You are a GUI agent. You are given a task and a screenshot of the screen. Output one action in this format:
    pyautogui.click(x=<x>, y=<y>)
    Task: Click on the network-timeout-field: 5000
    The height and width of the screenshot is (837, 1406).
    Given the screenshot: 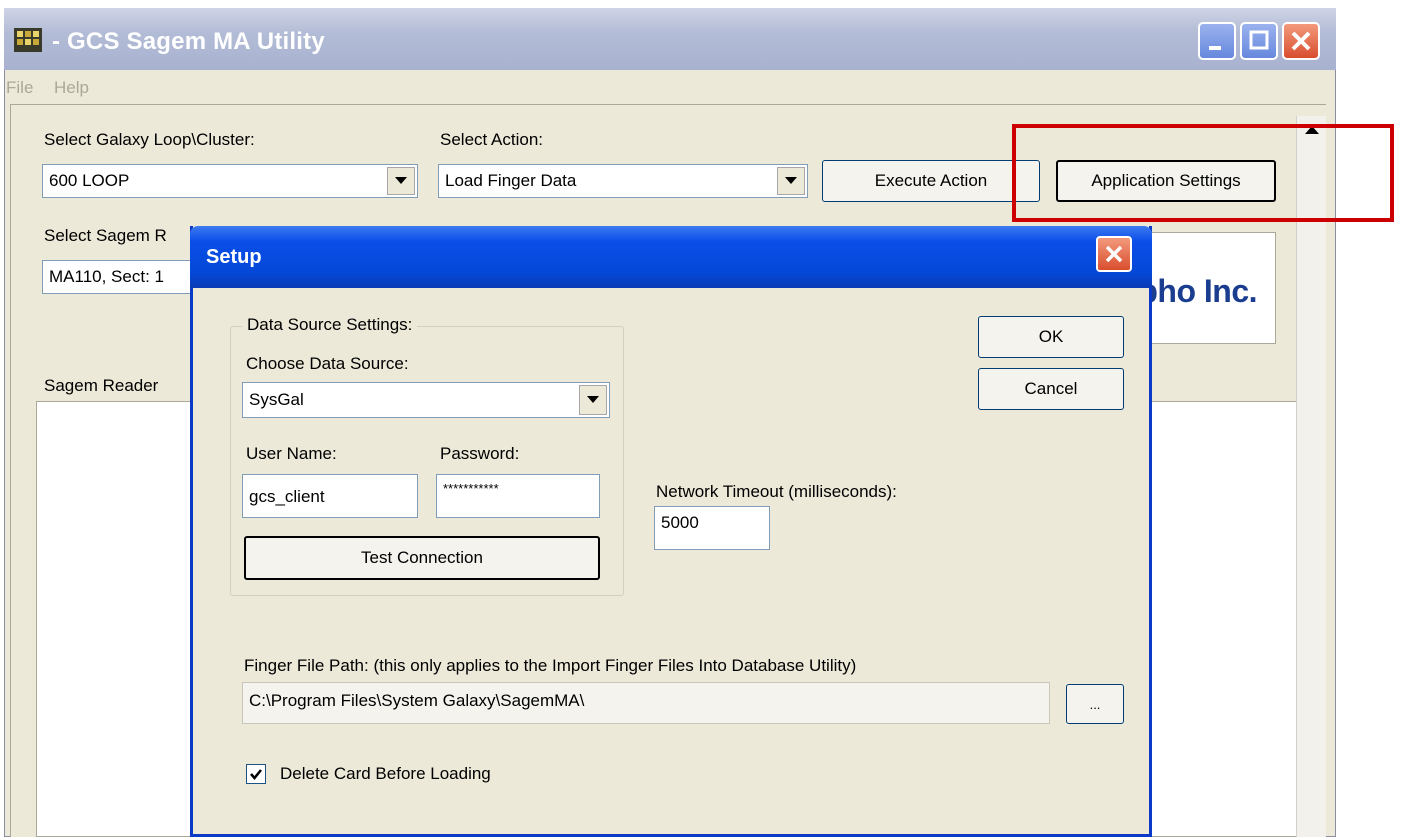 What is the action you would take?
    pyautogui.click(x=712, y=528)
    